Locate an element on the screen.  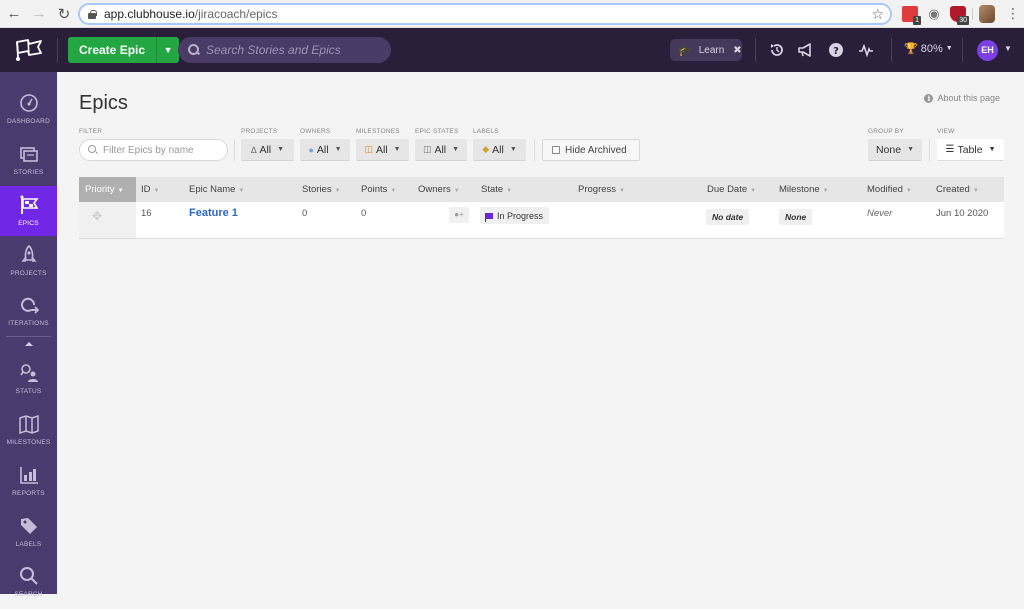
column-header-id: ID ▼ is located at coordinates (150, 189).